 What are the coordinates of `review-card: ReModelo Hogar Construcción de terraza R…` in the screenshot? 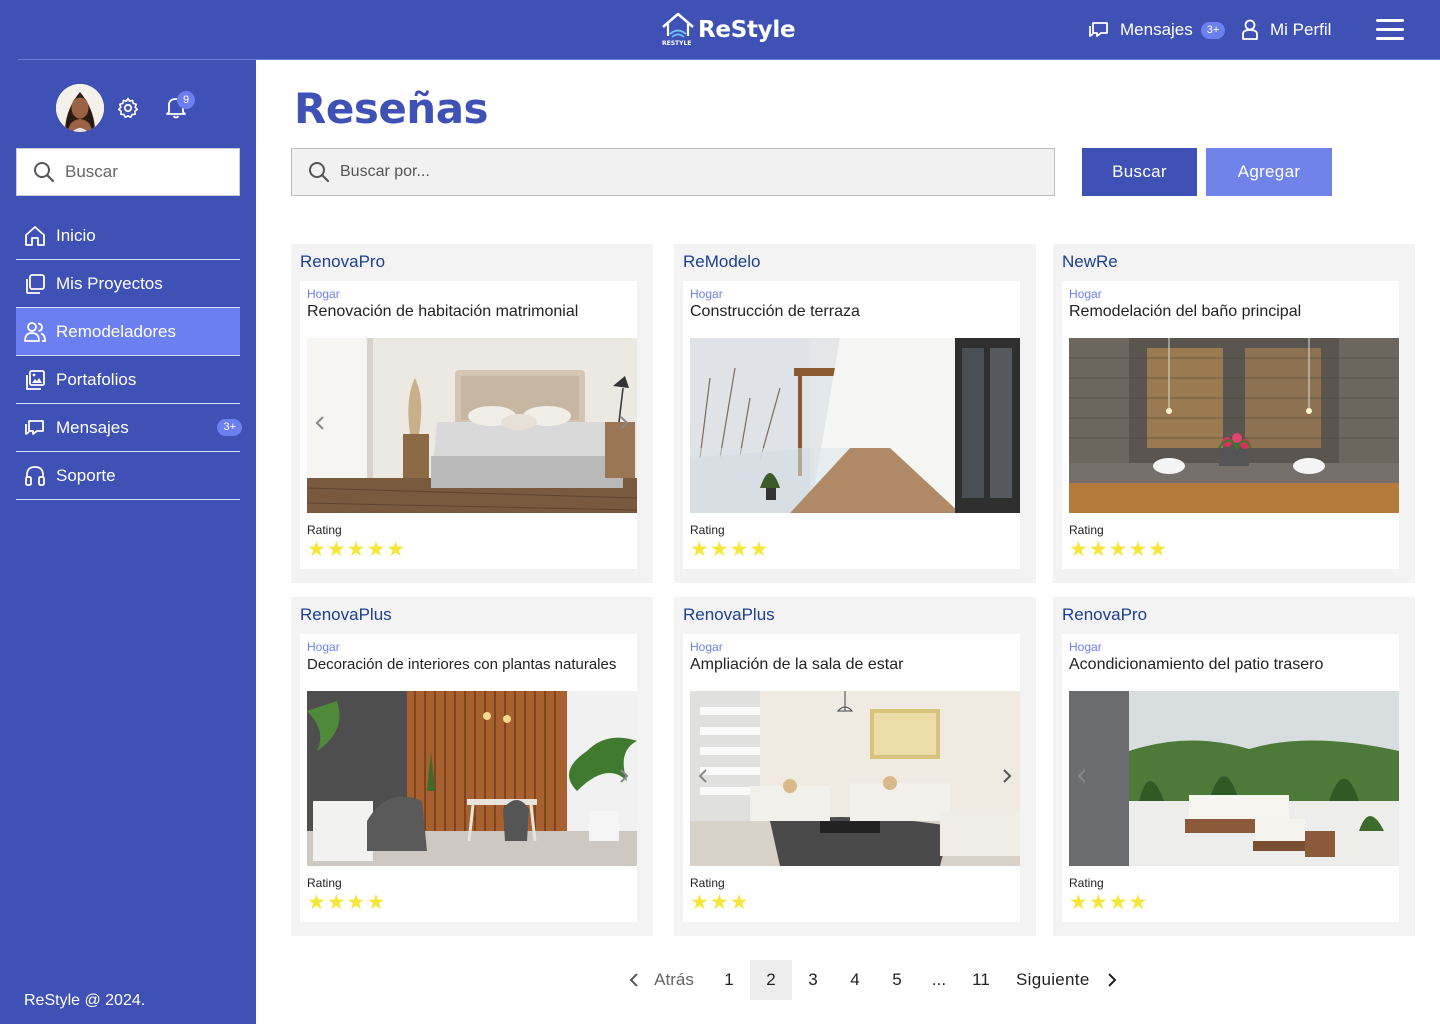 It's located at (855, 413).